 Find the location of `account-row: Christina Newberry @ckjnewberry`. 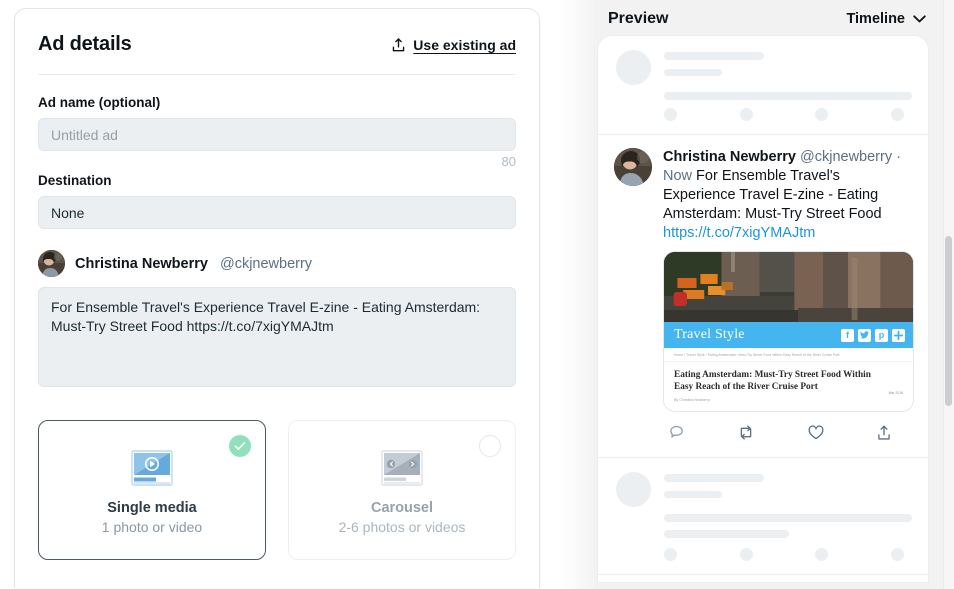

account-row: Christina Newberry @ckjnewberry is located at coordinates (277, 263).